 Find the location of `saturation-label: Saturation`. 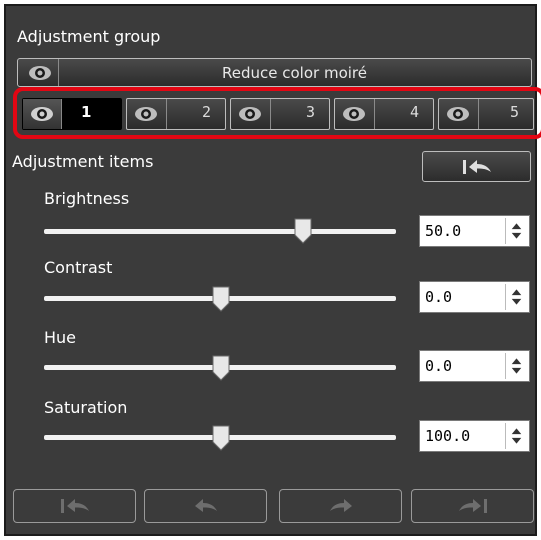

saturation-label: Saturation is located at coordinates (86, 407).